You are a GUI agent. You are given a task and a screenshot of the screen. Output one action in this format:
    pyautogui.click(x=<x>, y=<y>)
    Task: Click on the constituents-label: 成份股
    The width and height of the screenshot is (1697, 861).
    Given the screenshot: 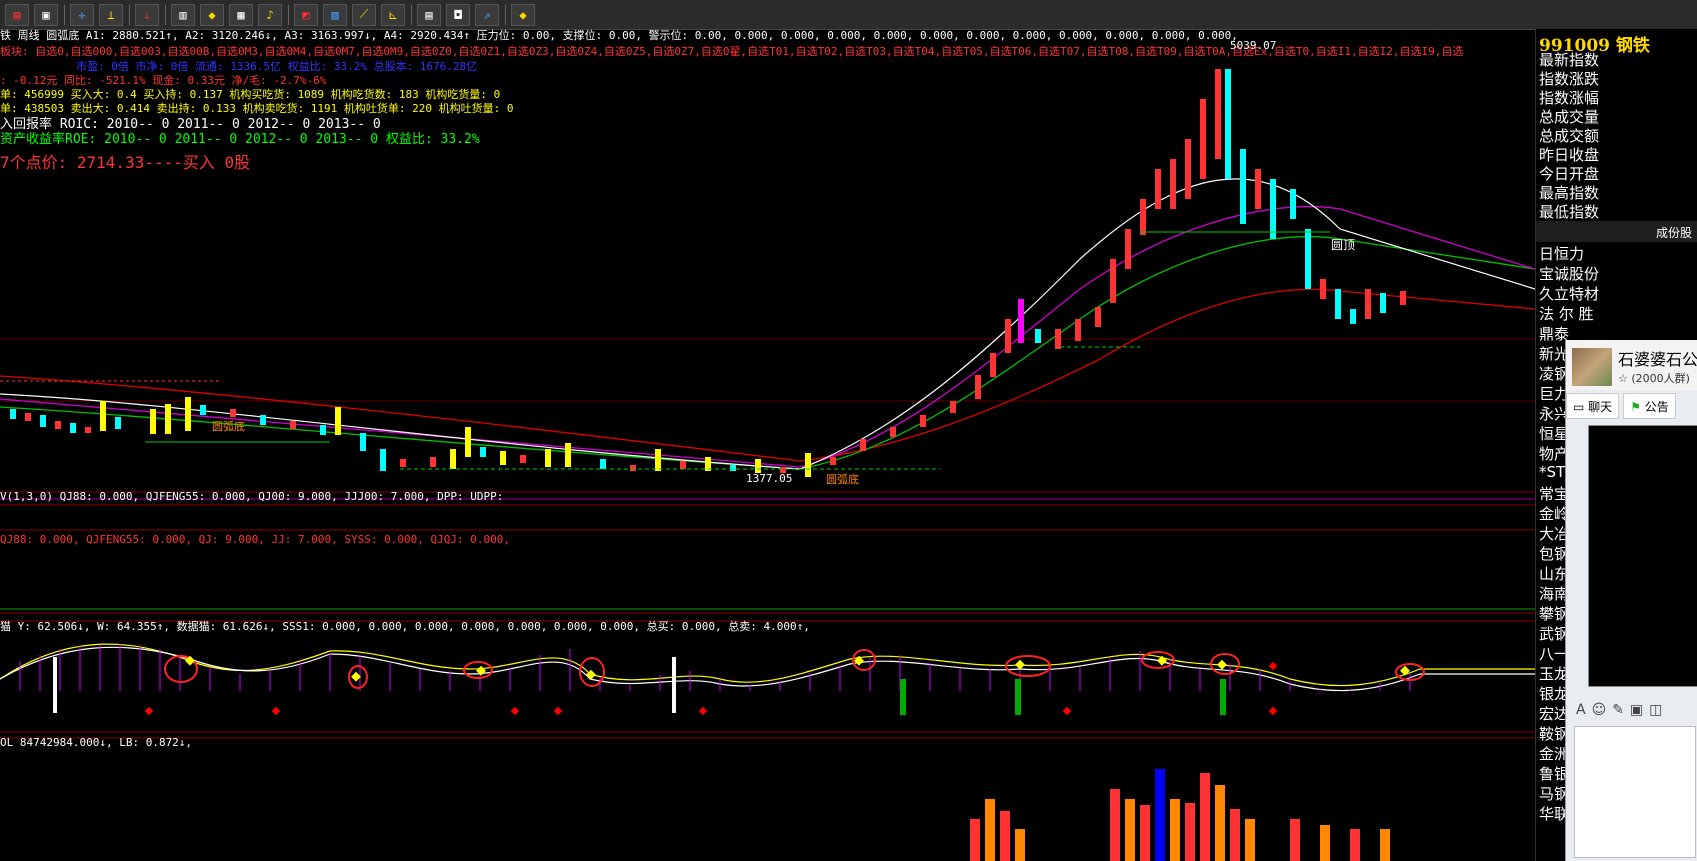 What is the action you would take?
    pyautogui.click(x=1673, y=233)
    